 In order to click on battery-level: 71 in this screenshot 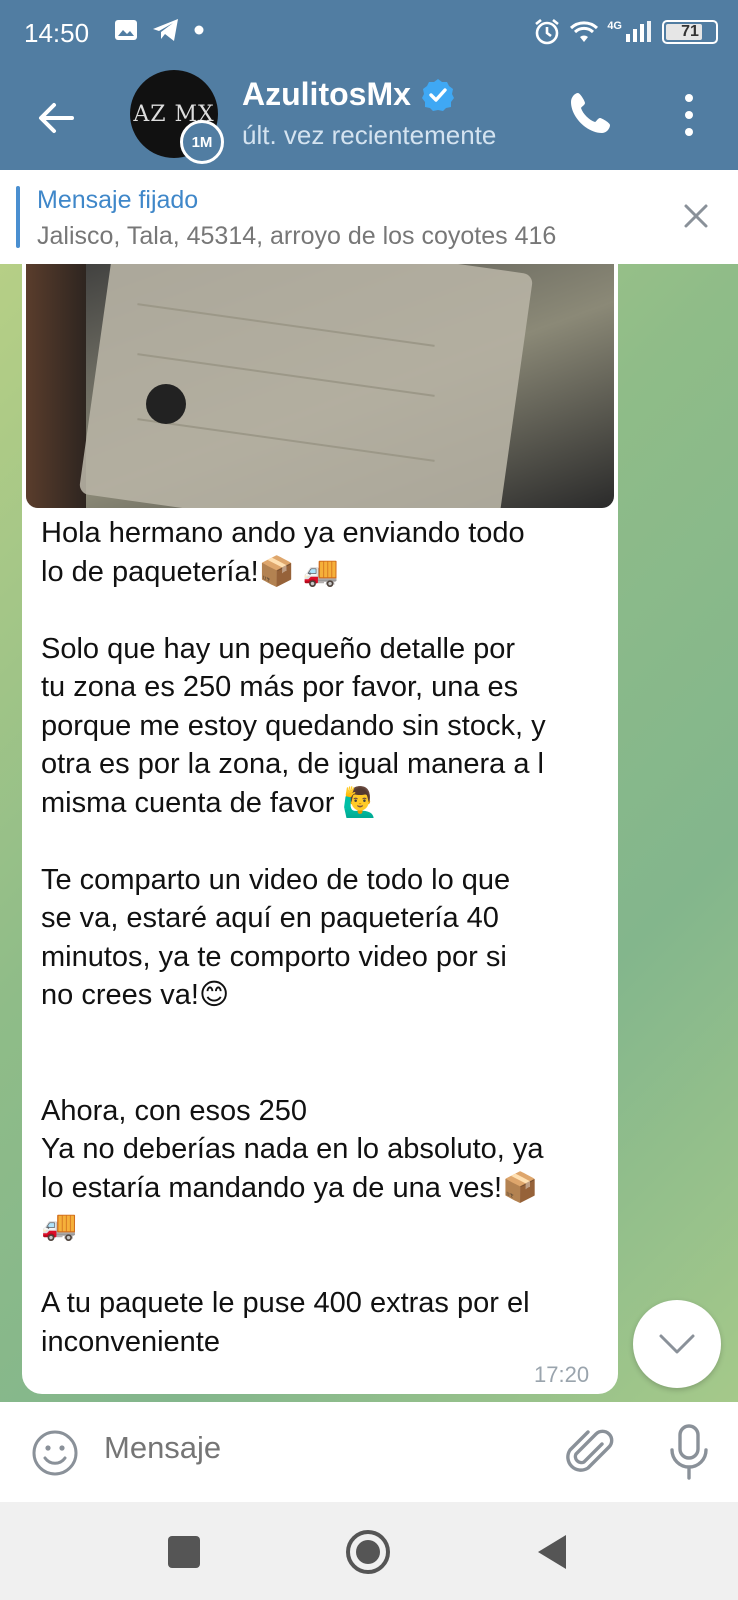, I will do `click(690, 31)`.